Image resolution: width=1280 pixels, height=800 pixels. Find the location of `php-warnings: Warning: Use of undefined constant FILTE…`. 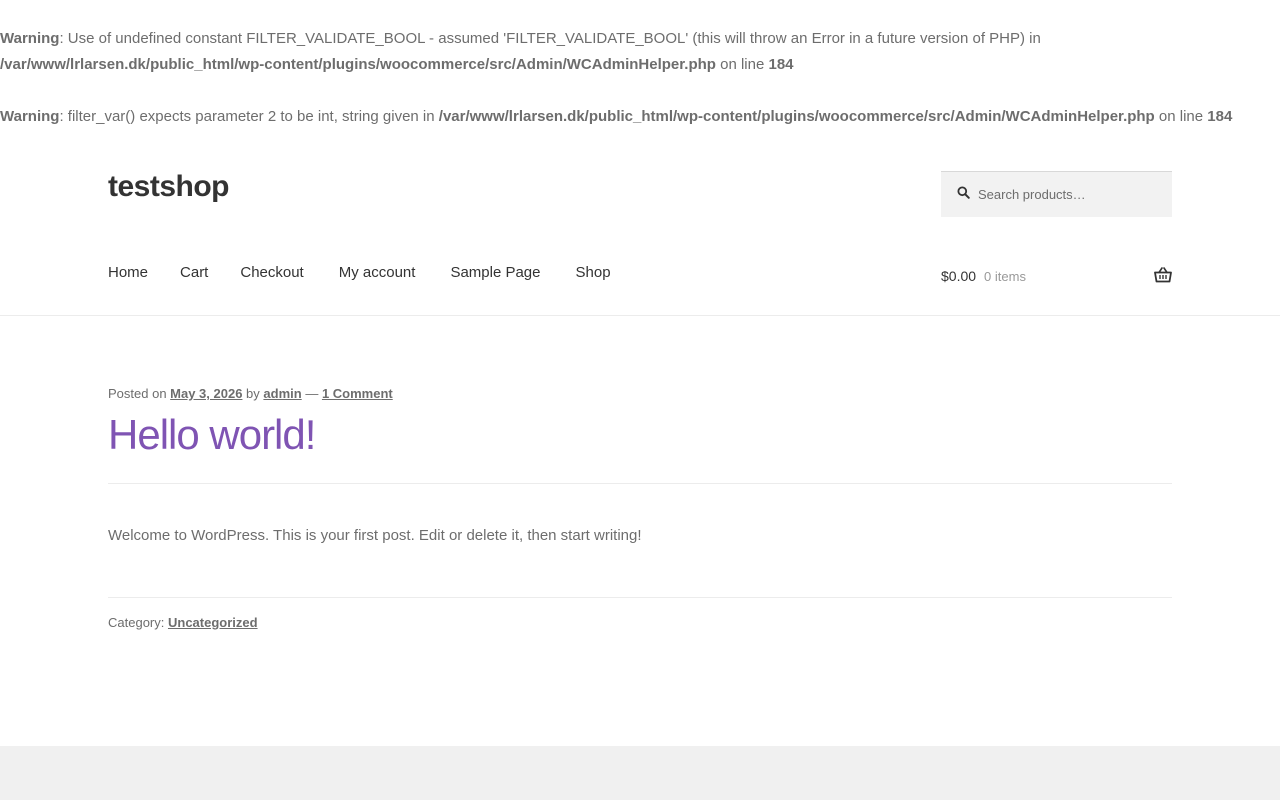

php-warnings: Warning: Use of undefined constant FILTE… is located at coordinates (640, 78).